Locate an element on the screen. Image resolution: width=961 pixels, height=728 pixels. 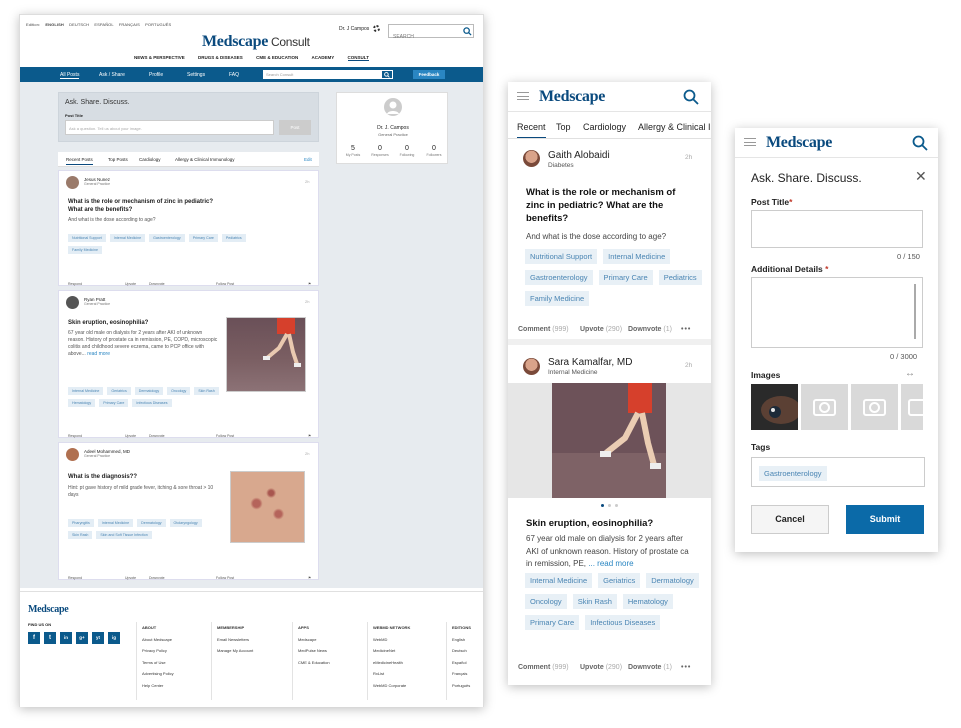
edition-english: ENGLISH is located at coordinates (54, 24).